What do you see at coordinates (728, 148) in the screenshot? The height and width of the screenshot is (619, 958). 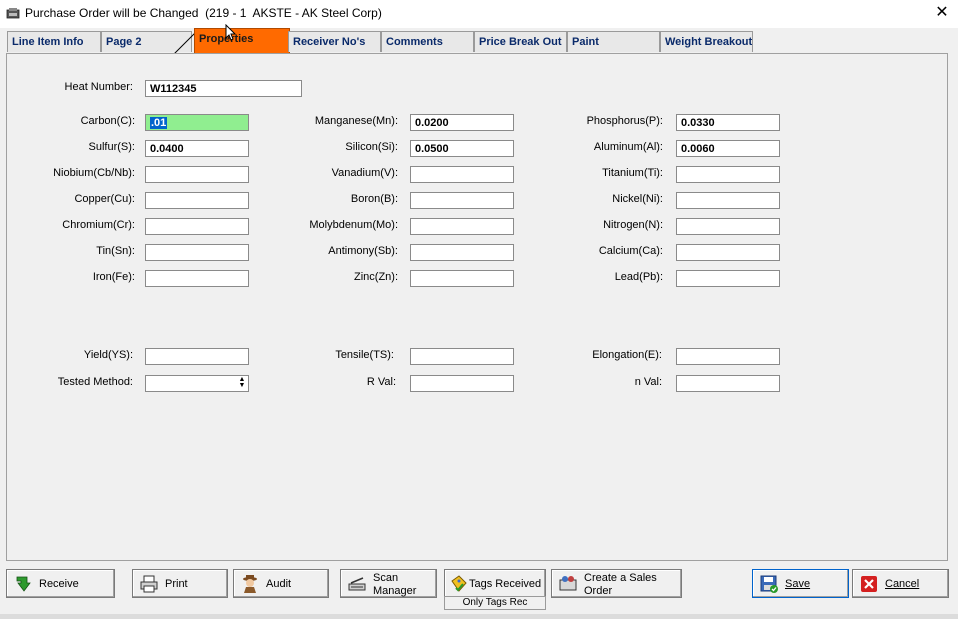 I see `aluminum-field: 0.0060` at bounding box center [728, 148].